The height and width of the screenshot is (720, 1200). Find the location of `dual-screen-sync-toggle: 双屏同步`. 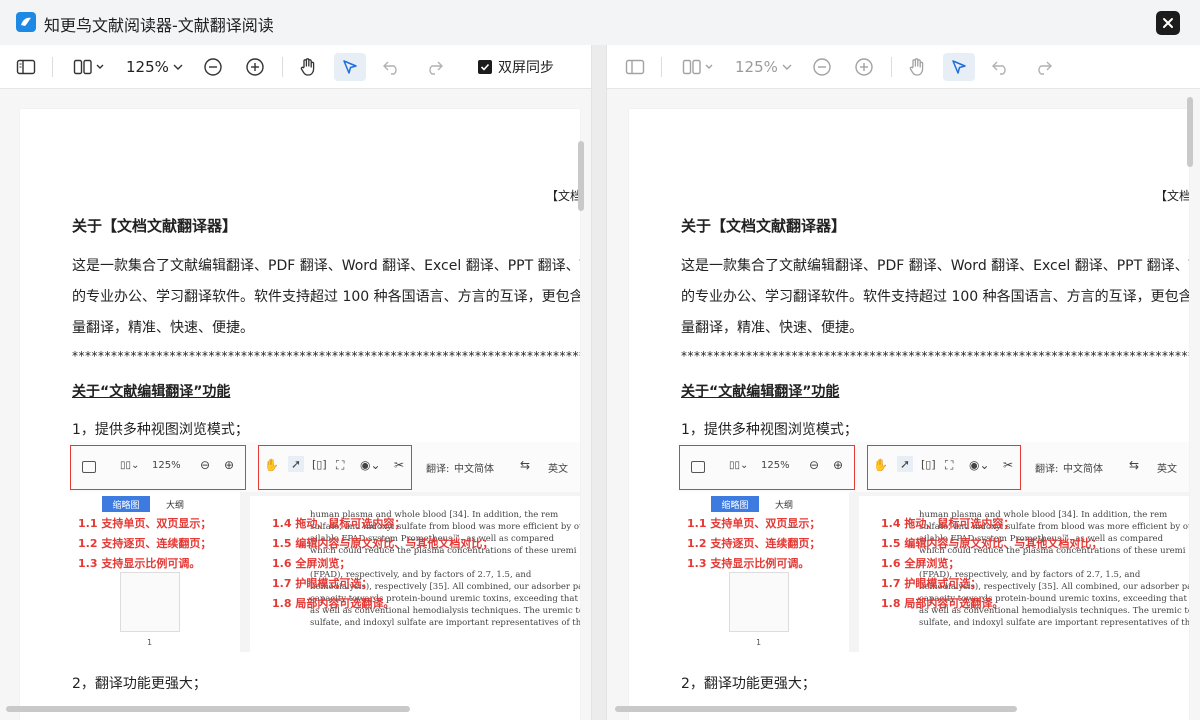

dual-screen-sync-toggle: 双屏同步 is located at coordinates (516, 67).